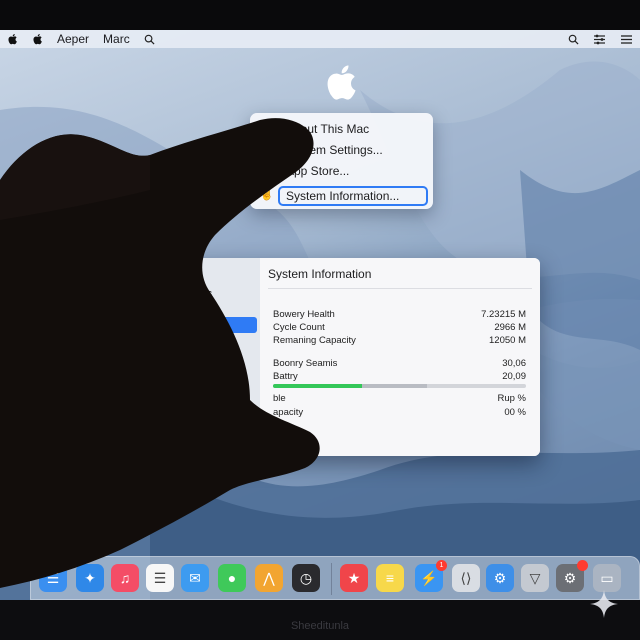 Image resolution: width=640 pixels, height=640 pixels. What do you see at coordinates (320, 39) in the screenshot?
I see `menu-bar: Aeper Marc` at bounding box center [320, 39].